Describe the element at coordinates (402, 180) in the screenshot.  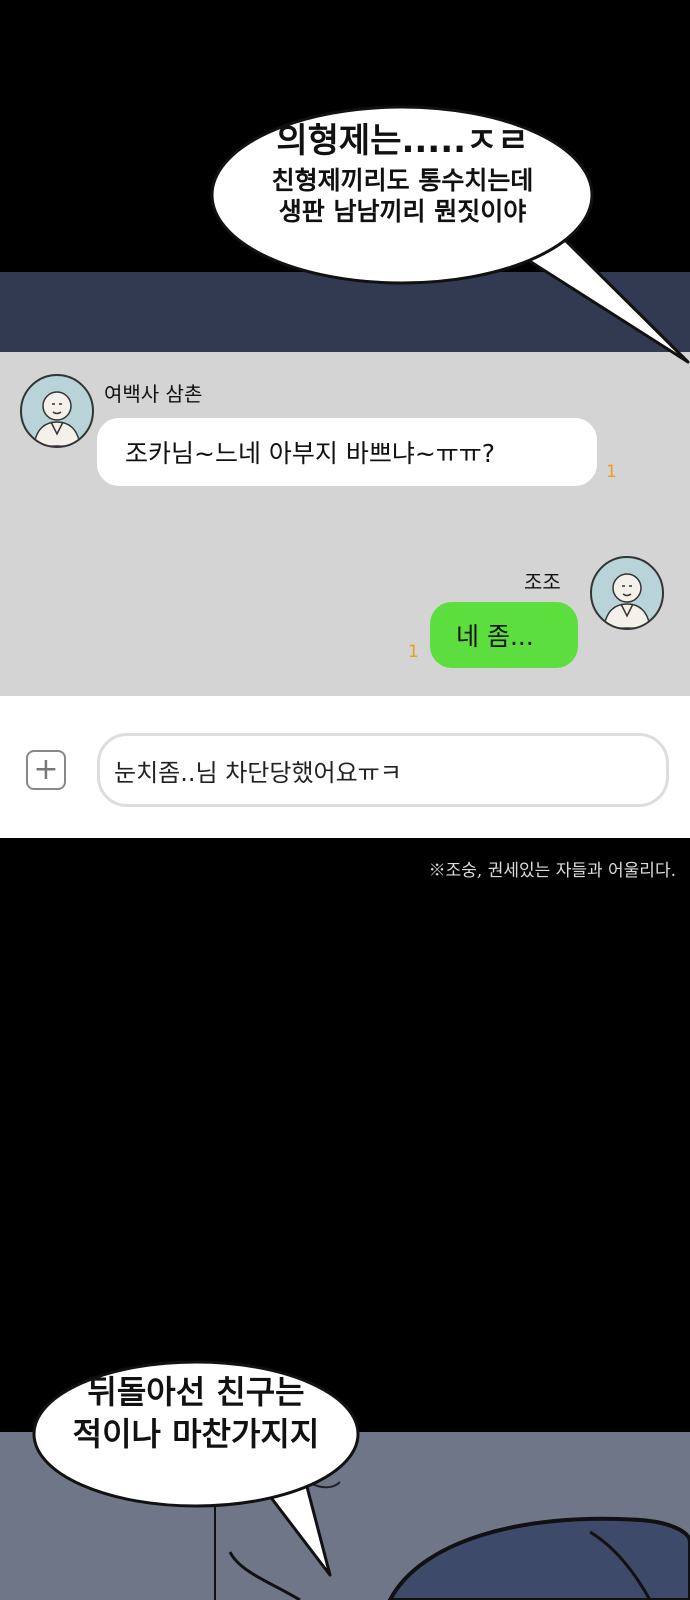
I see `speech-line: 친형제끼리도 통수치는데` at that location.